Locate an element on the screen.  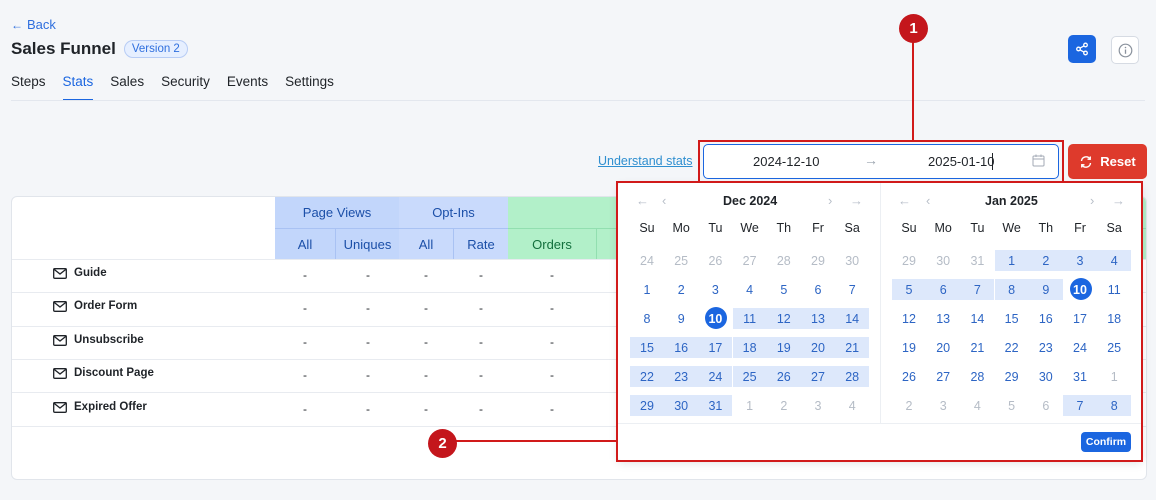
table-row: Guide is located at coordinates (80, 273).